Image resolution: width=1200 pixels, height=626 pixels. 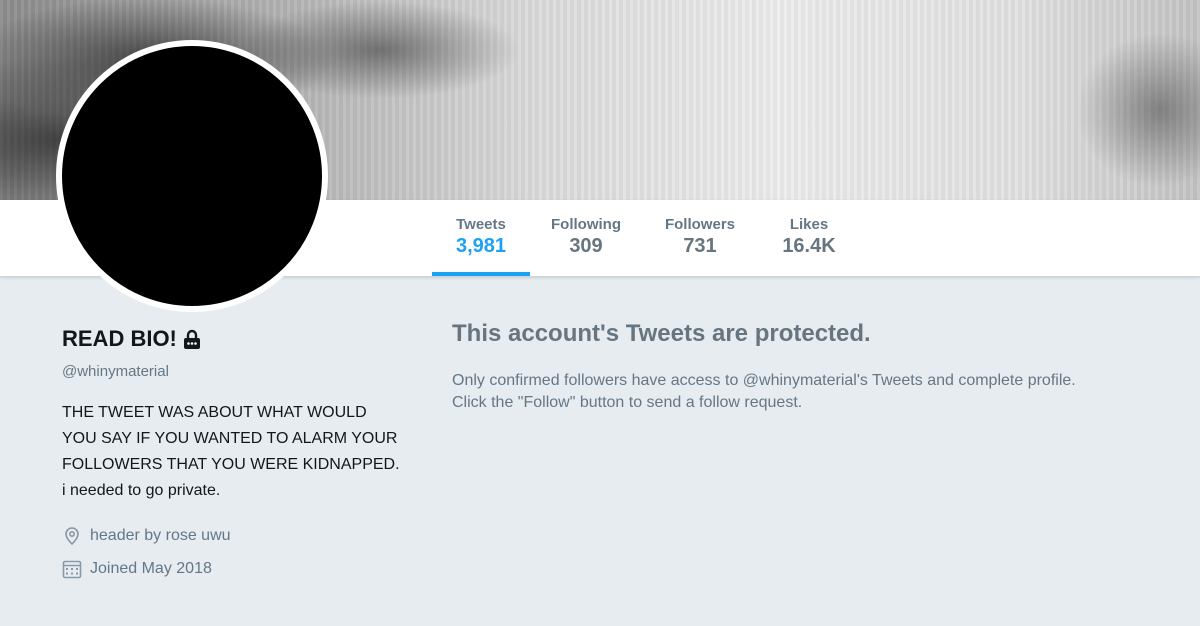 What do you see at coordinates (586, 224) in the screenshot?
I see `stat-following-label: Following` at bounding box center [586, 224].